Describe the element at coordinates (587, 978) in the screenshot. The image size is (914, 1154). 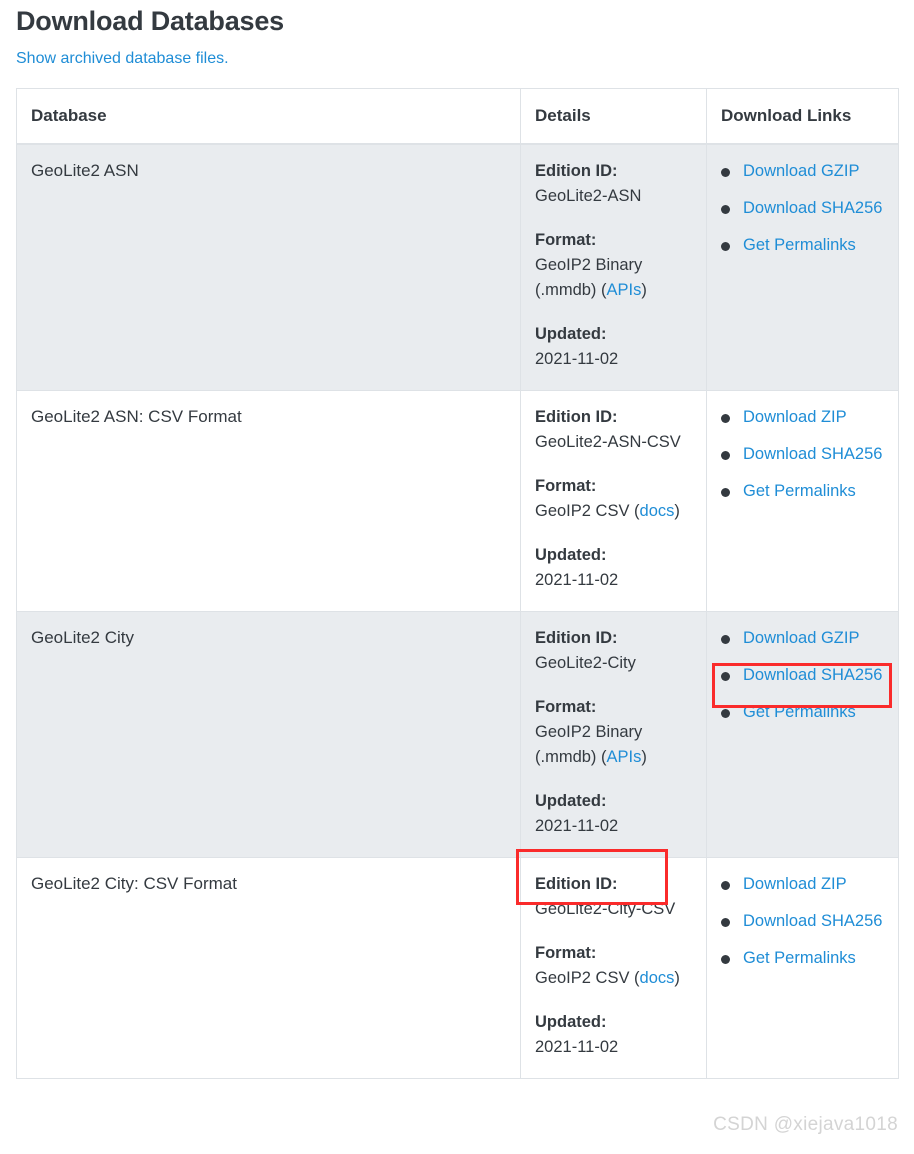
I see `format-text: GeoIP2 CSV (` at that location.